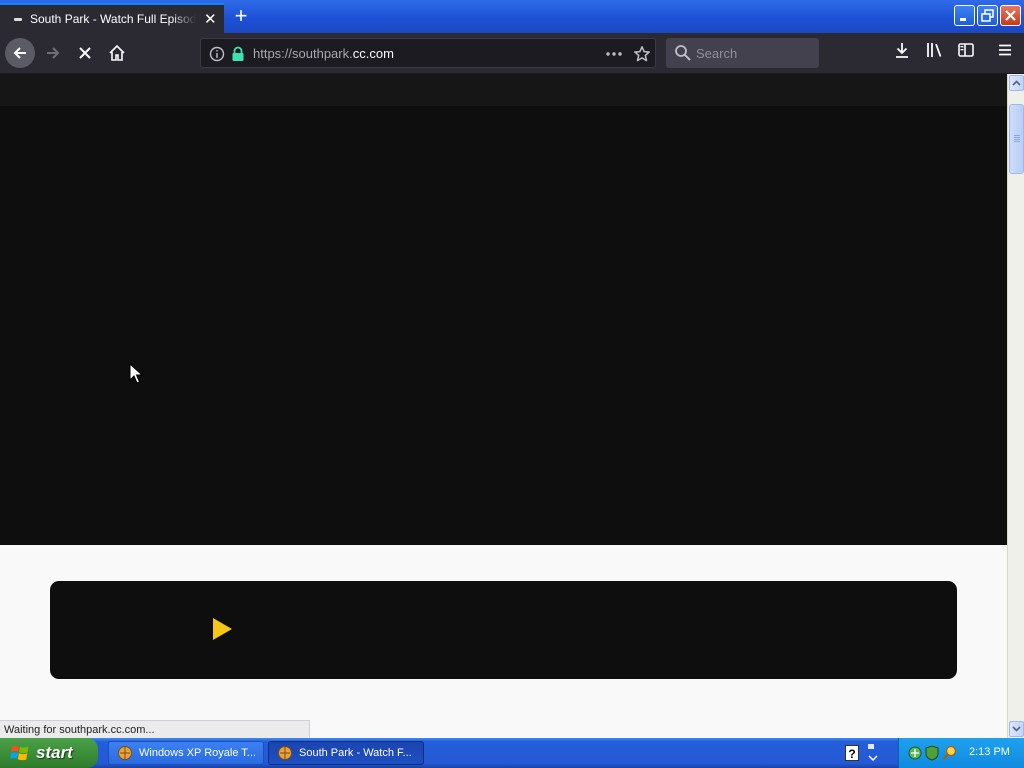 The image size is (1024, 768). I want to click on forward-arrow-icon, so click(53, 53).